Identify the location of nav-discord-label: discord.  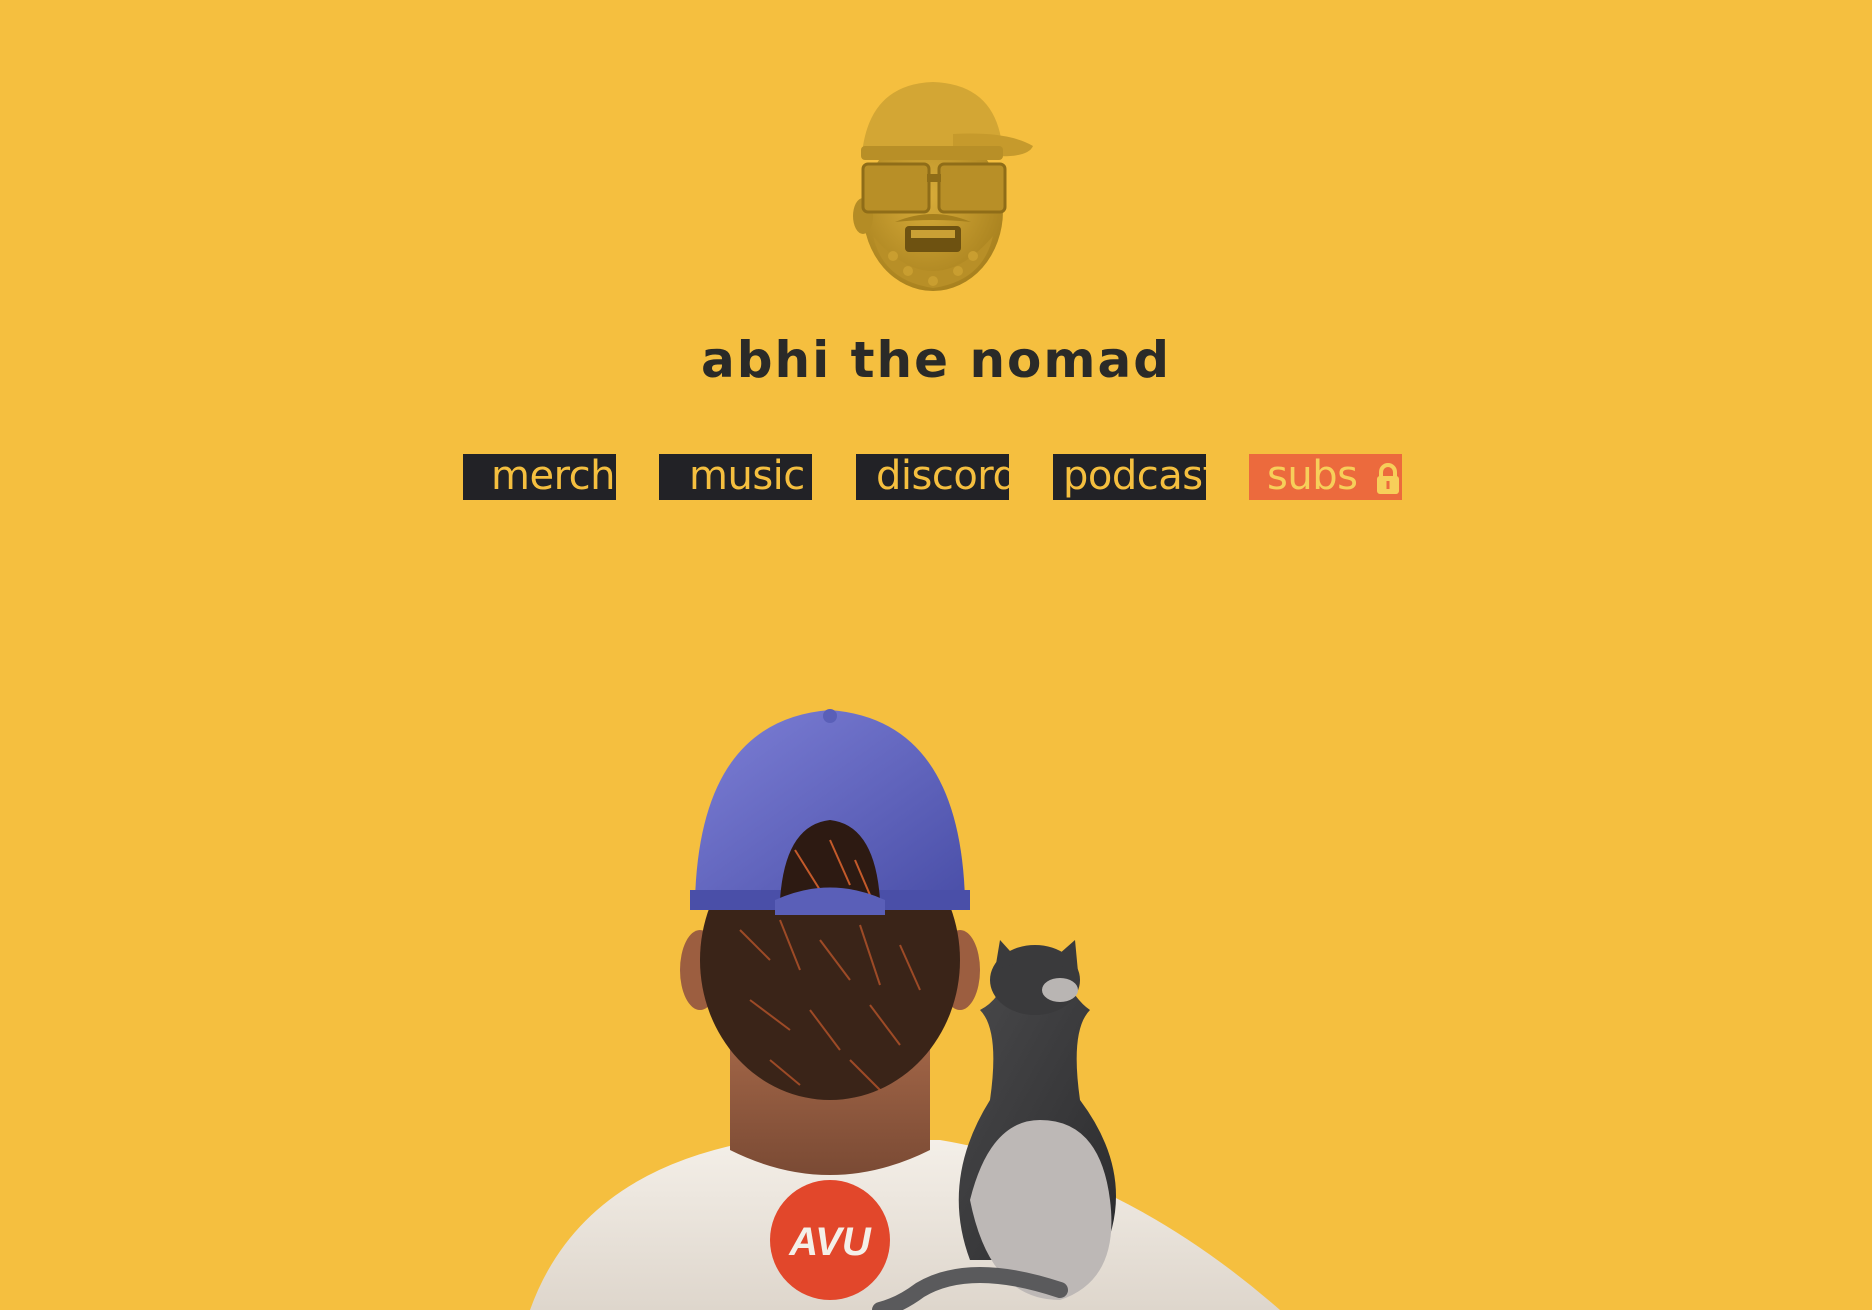
(942, 476).